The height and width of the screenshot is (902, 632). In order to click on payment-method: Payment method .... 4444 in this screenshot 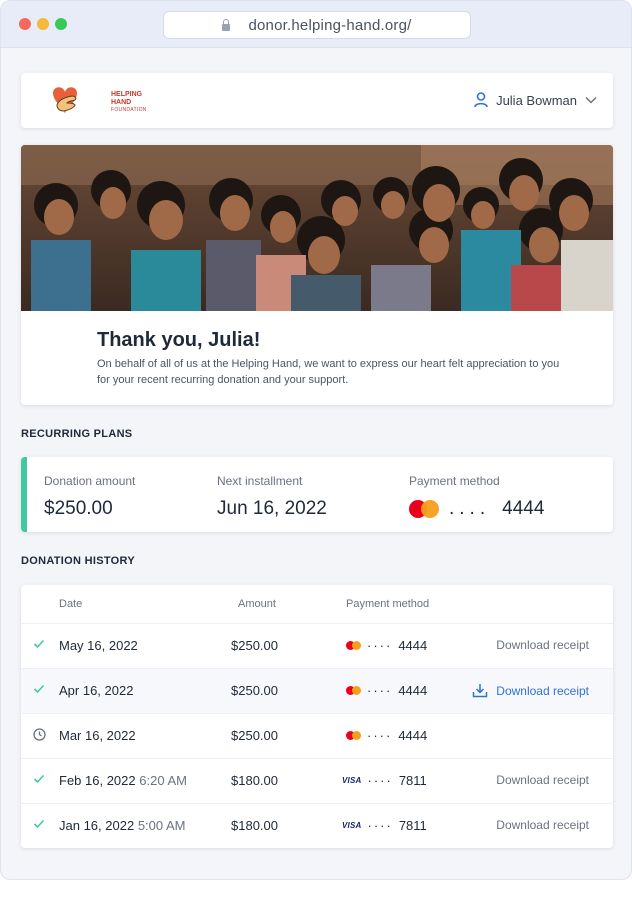, I will do `click(476, 497)`.